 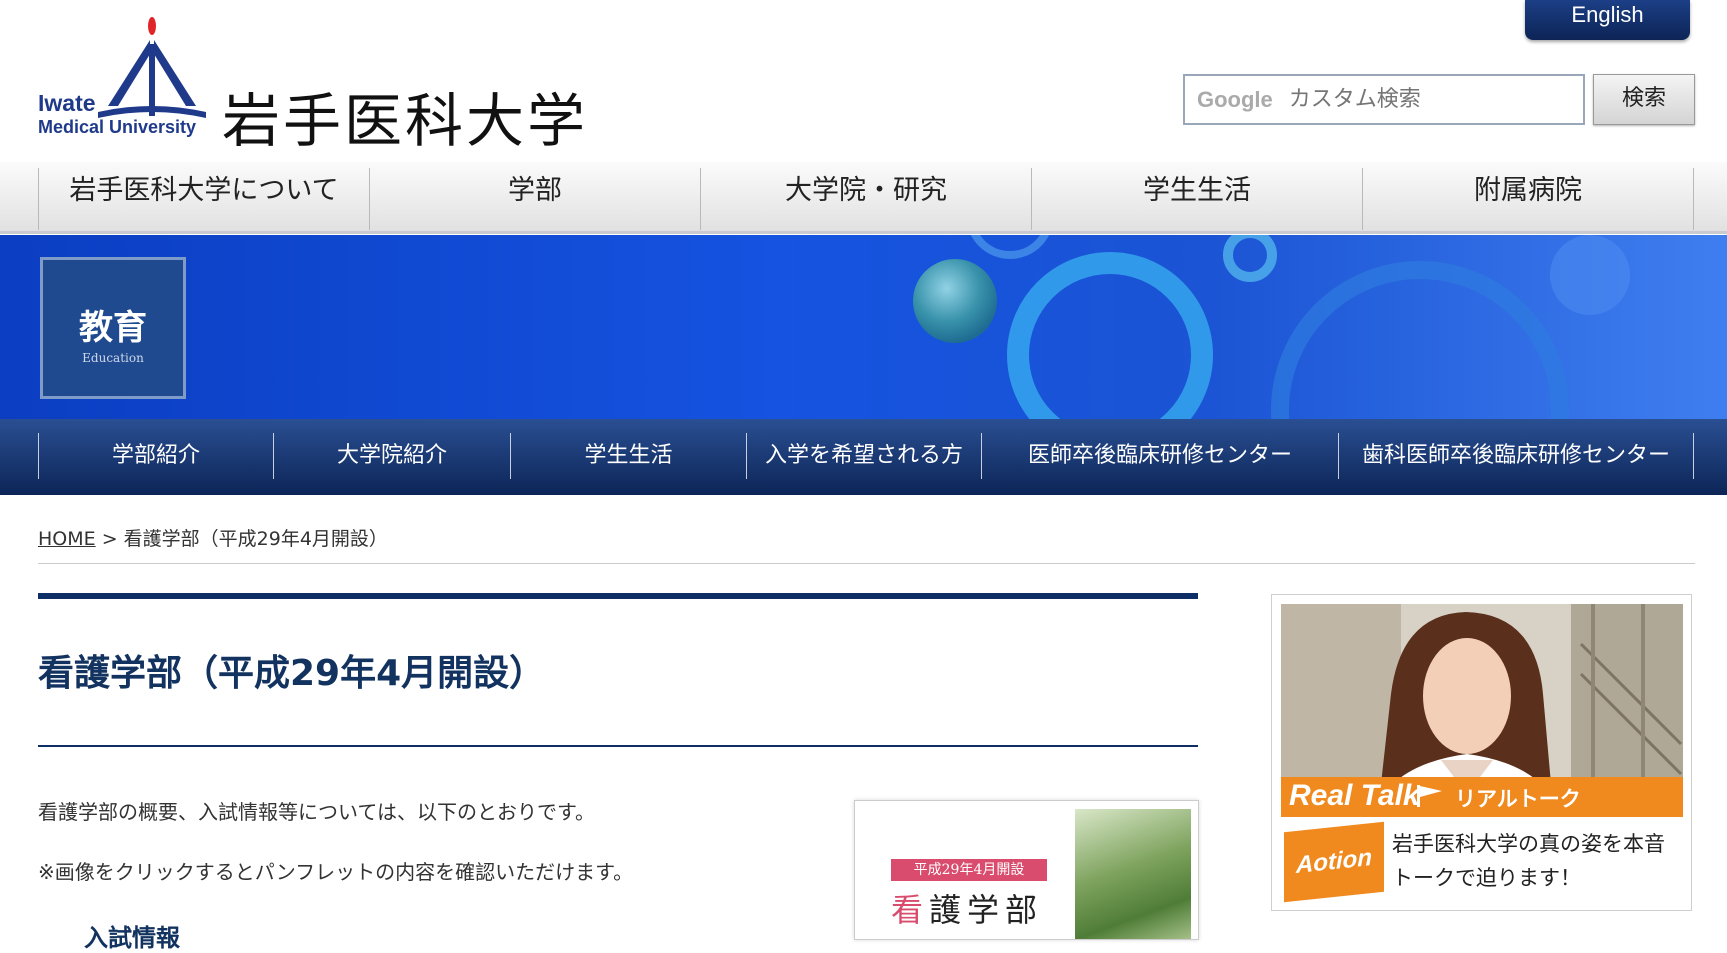 What do you see at coordinates (986, 910) in the screenshot?
I see `pamphlet-title-rest: 護学部` at bounding box center [986, 910].